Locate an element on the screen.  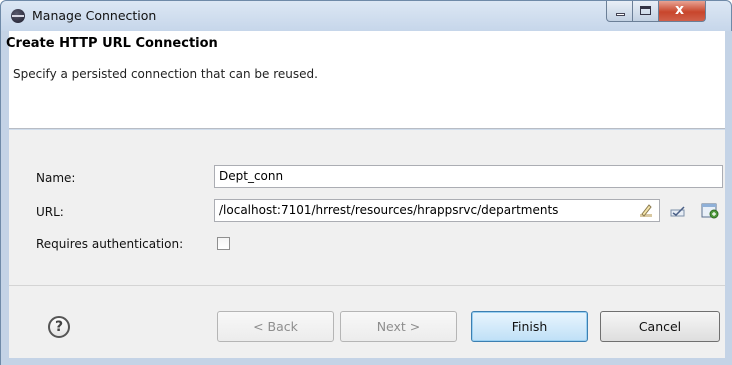
help-icon: ? is located at coordinates (59, 327).